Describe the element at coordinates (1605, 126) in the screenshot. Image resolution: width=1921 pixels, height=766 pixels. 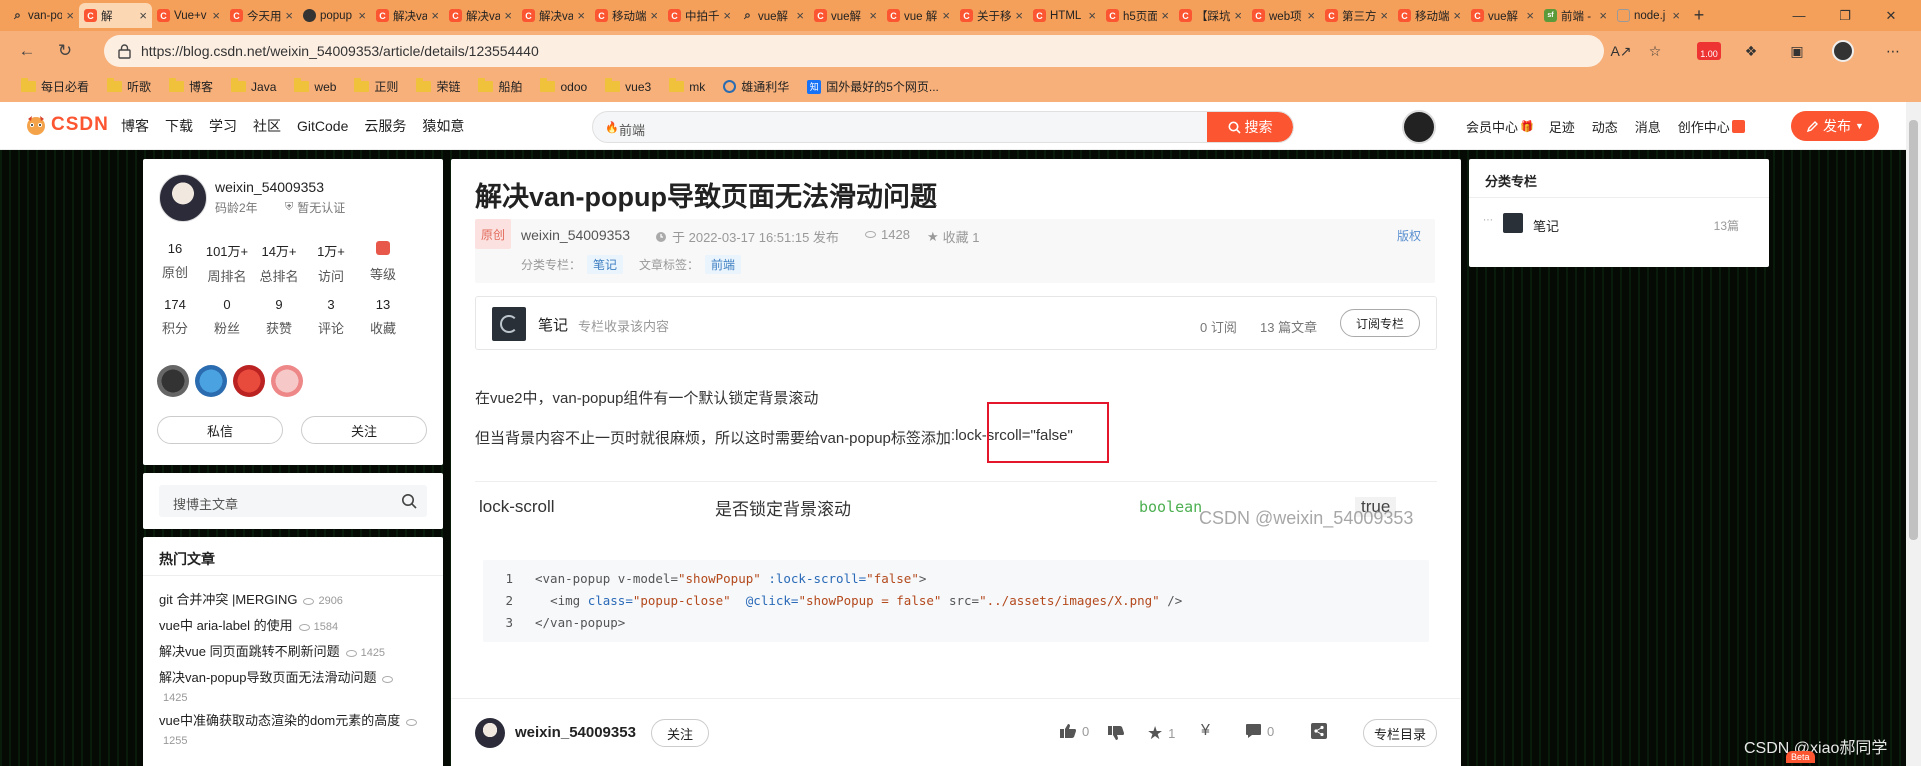
I see `right-nav-item: 动态` at that location.